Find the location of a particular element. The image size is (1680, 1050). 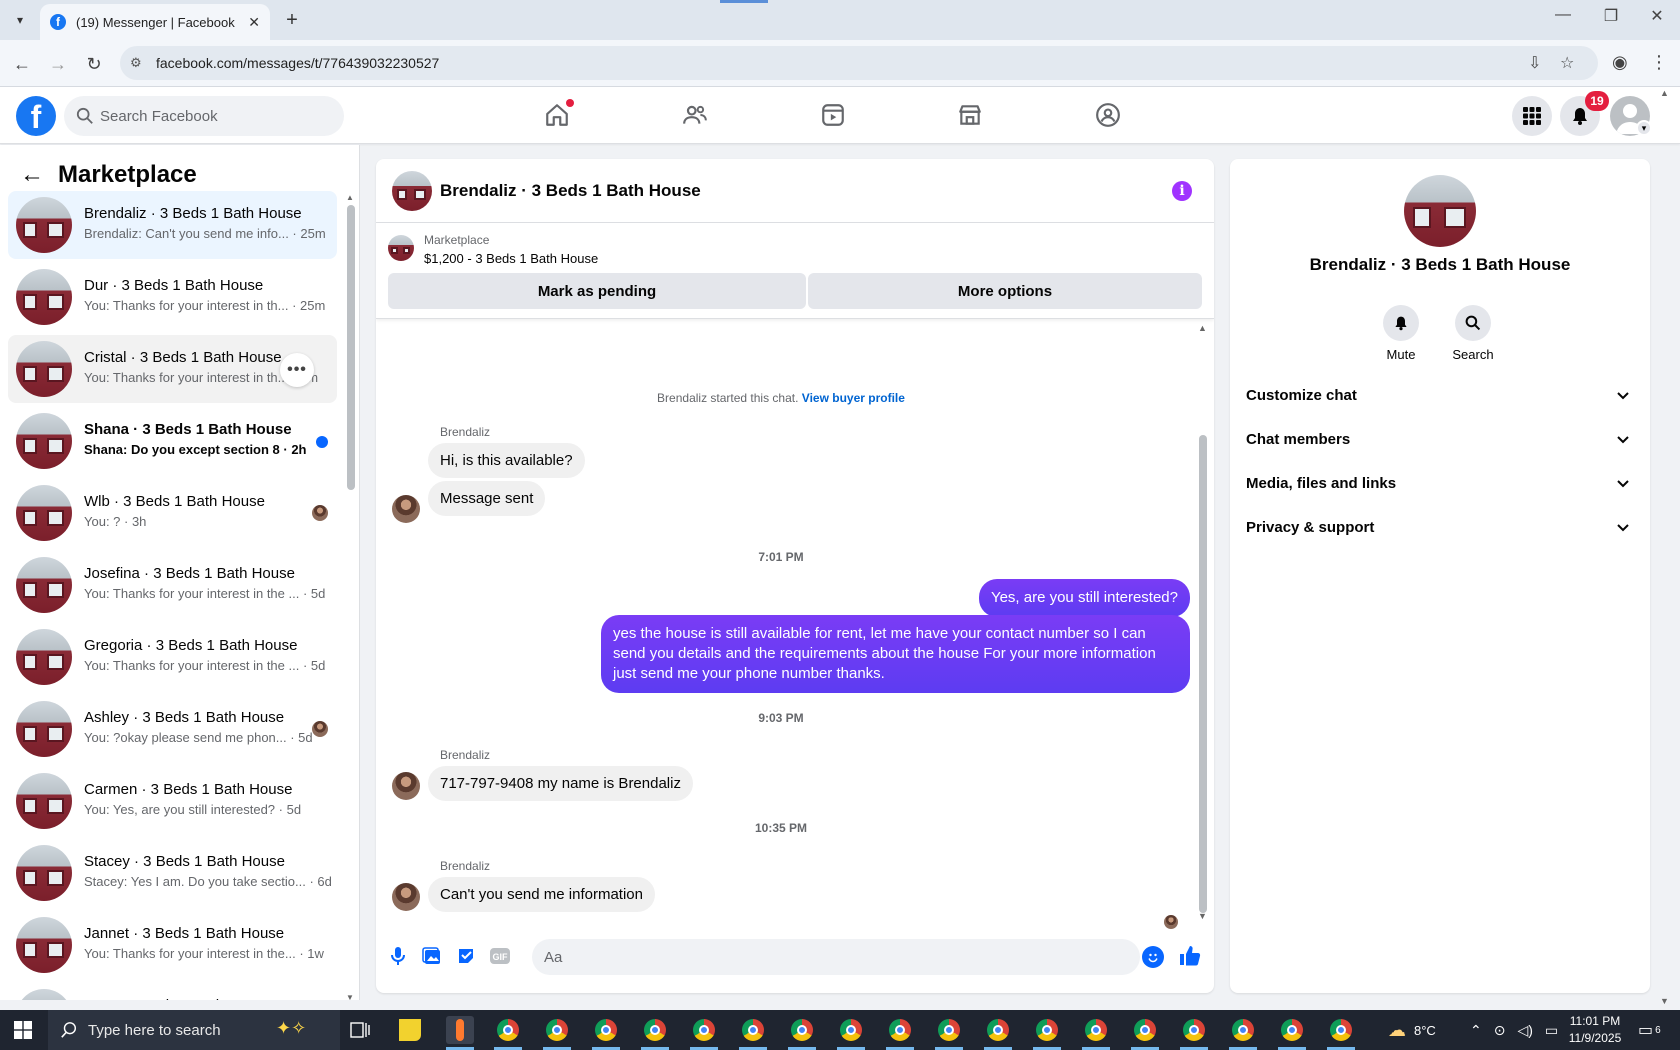

action-center-icon: ▭ 6 is located at coordinates (1649, 1030).